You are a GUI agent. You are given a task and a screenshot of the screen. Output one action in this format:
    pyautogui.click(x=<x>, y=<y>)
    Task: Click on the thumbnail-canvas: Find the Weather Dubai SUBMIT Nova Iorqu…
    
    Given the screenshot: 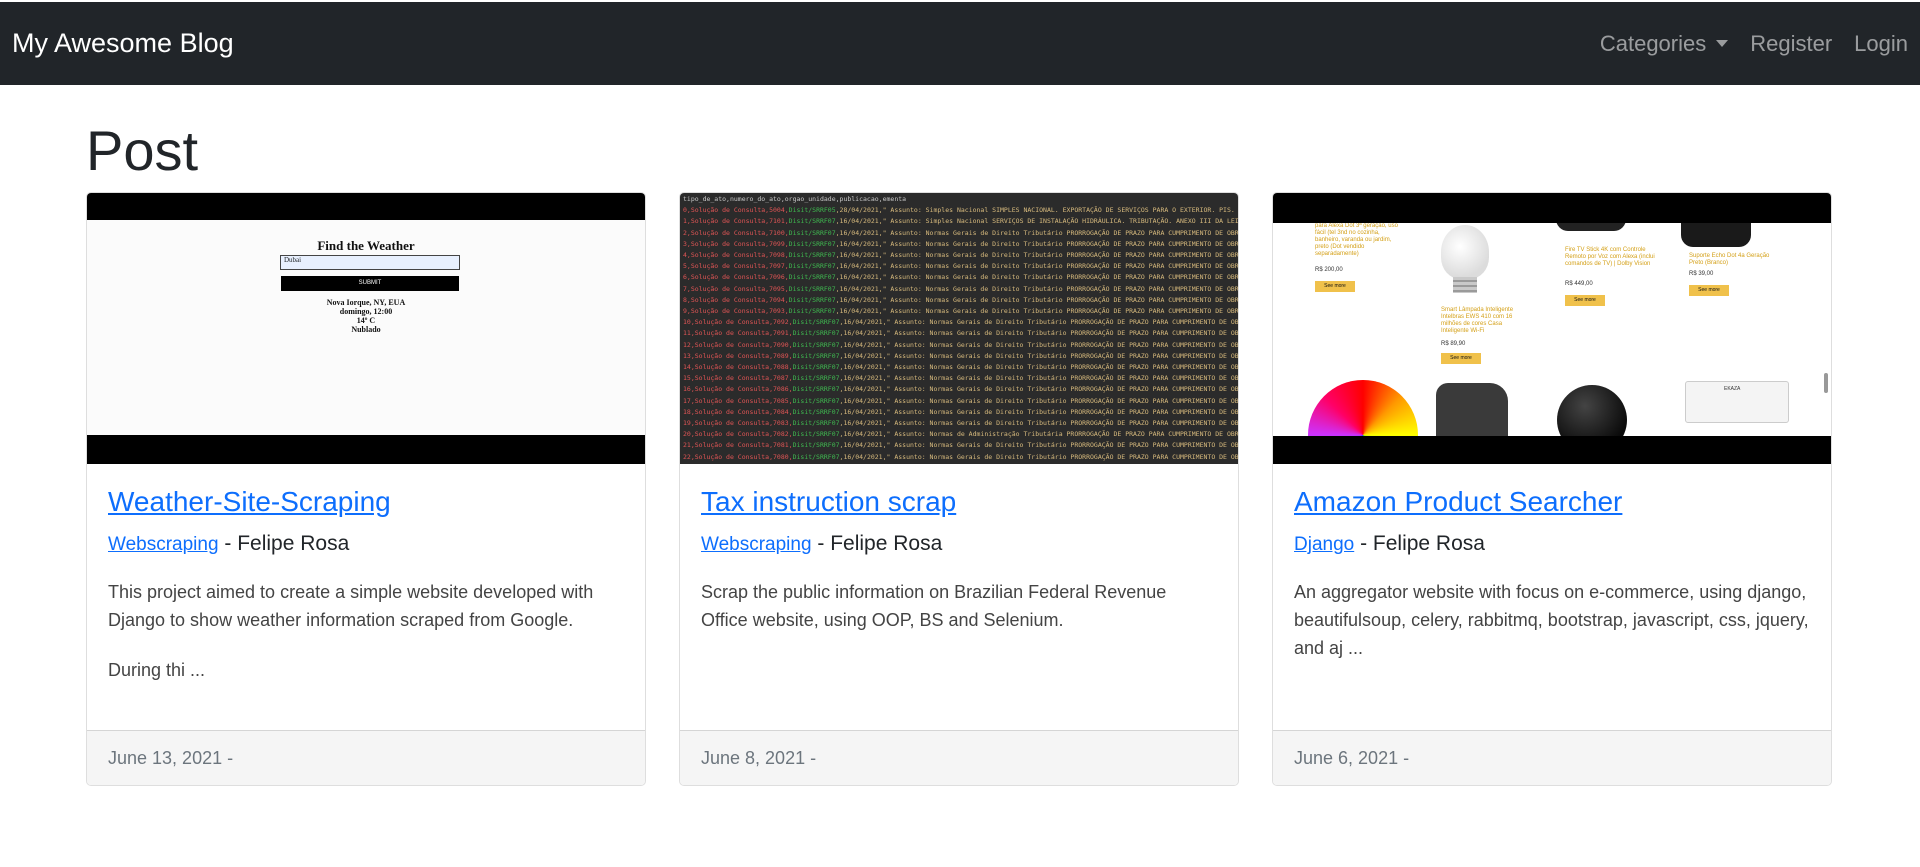 What is the action you would take?
    pyautogui.click(x=366, y=327)
    